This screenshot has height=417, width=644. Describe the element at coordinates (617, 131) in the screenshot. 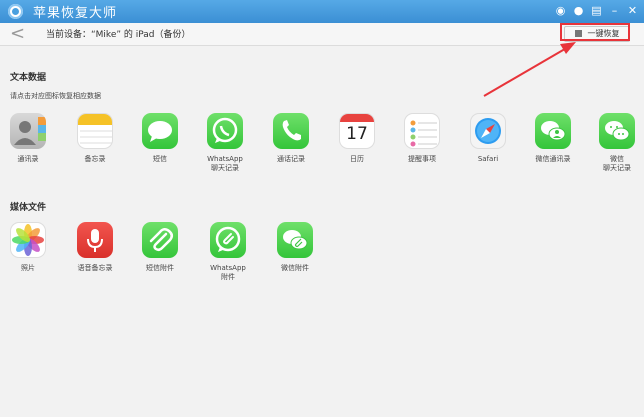

I see `wechat-chat-icon` at that location.